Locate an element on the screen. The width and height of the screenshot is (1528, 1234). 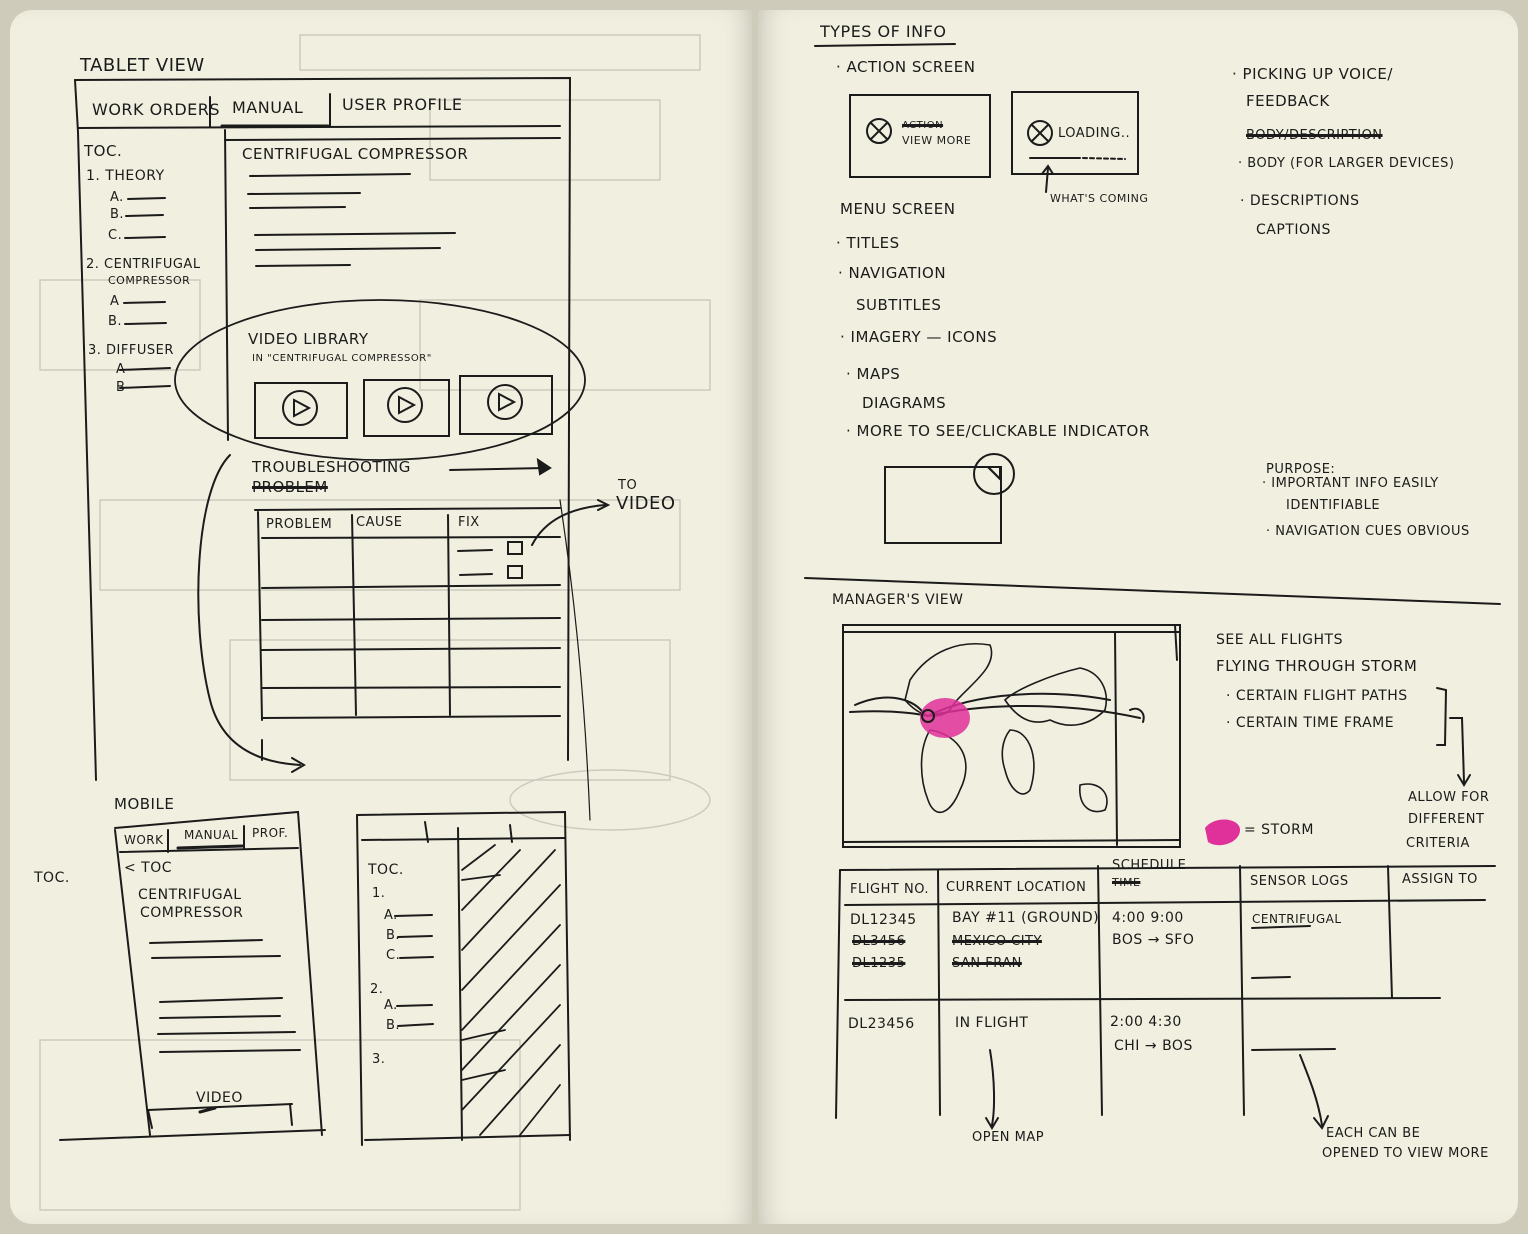
manager-note: FLYING THROUGH STORM is located at coordinates (1317, 666).